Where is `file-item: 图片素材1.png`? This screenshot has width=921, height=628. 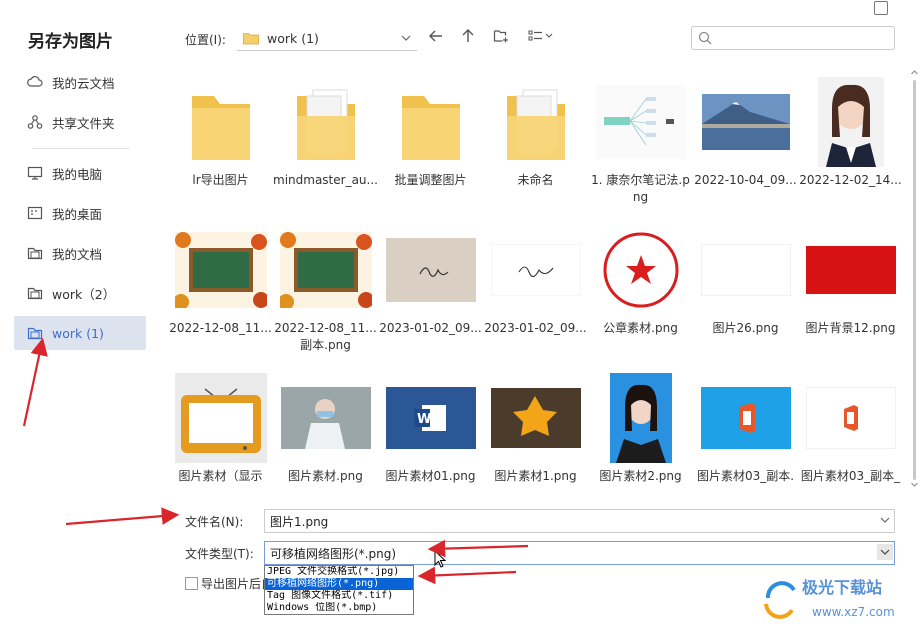
file-item: 图片素材1.png is located at coordinates (535, 428).